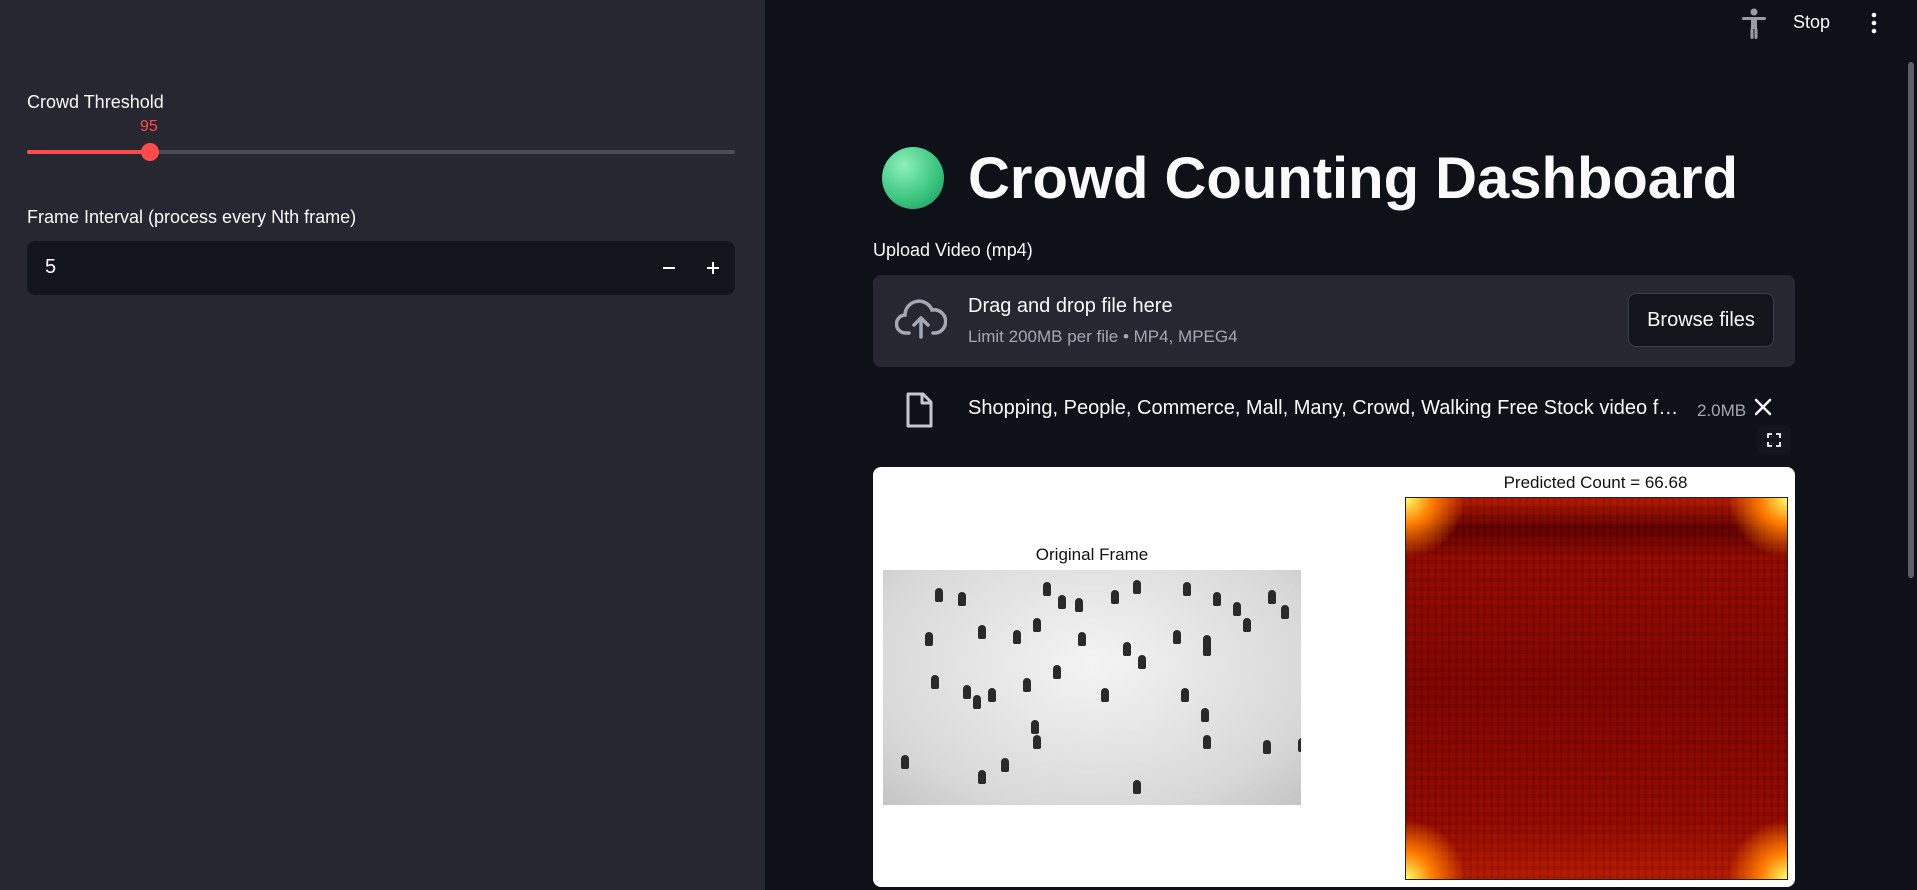 This screenshot has height=890, width=1917. What do you see at coordinates (1596, 688) in the screenshot?
I see `density-heatmap` at bounding box center [1596, 688].